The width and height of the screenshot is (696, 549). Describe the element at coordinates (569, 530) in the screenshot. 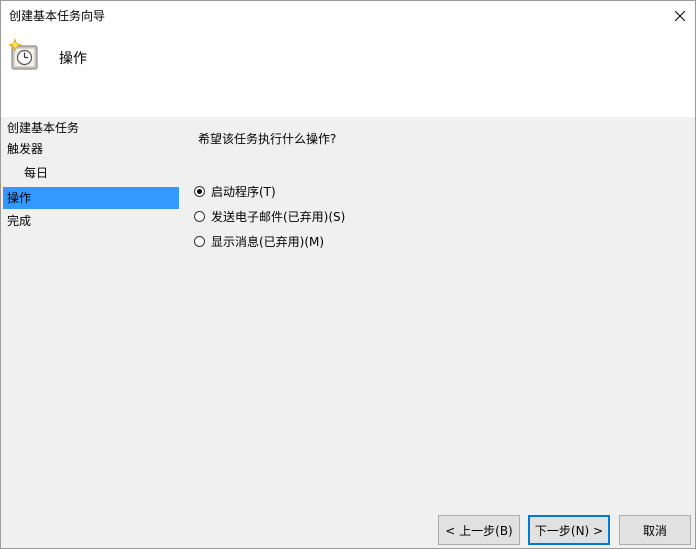

I see `next-button: 下一步(N) >` at that location.